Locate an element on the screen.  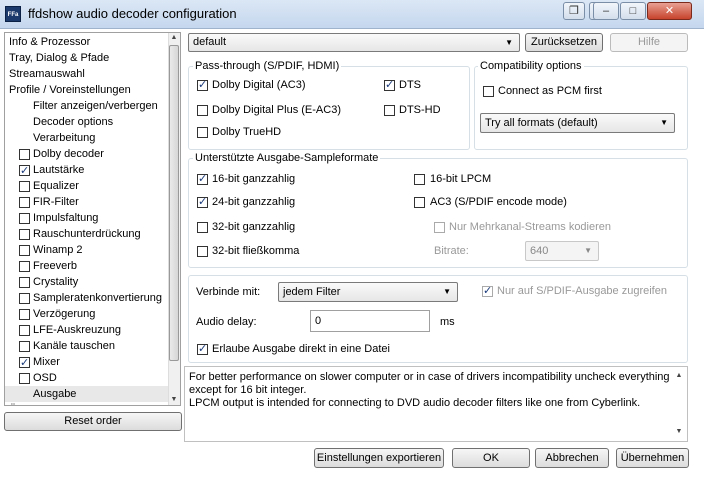
reset-order-button: Reset order is located at coordinates (93, 421).